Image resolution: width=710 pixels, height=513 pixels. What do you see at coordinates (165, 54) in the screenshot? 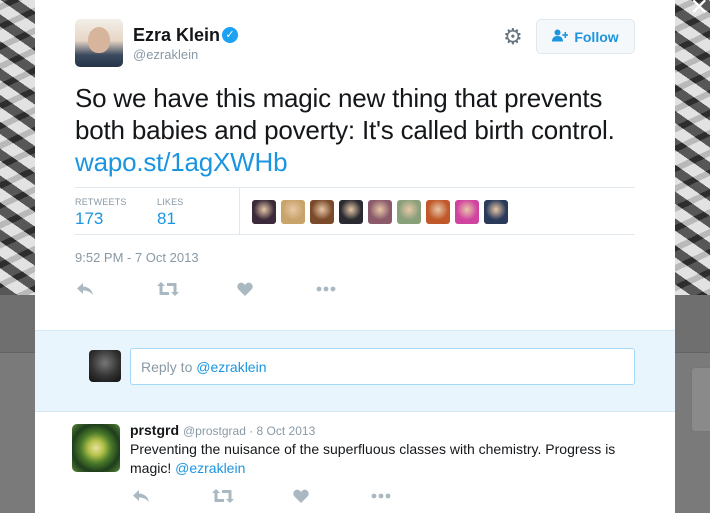
I see `author-handle: @ezraklein` at bounding box center [165, 54].